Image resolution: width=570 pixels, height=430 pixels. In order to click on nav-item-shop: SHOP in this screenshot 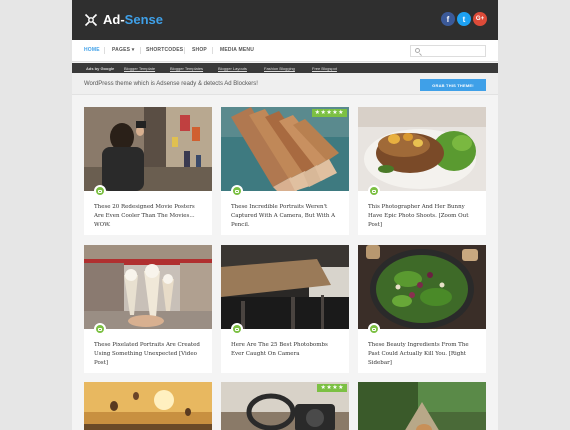, I will do `click(199, 50)`.